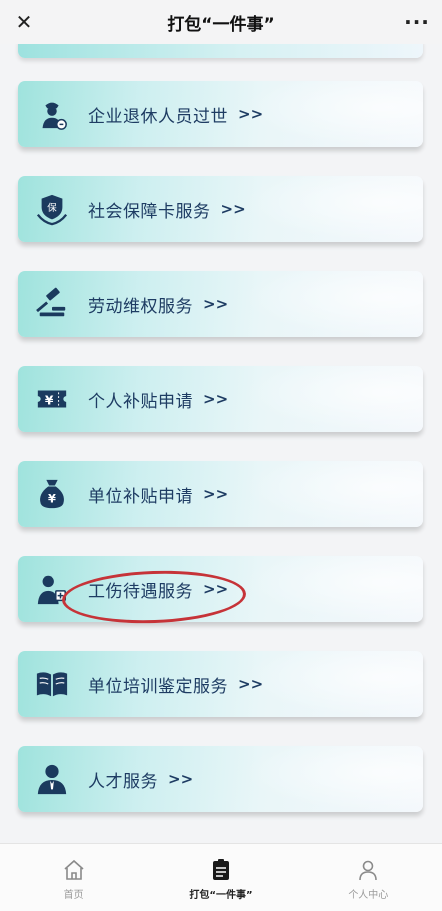 This screenshot has width=442, height=911. What do you see at coordinates (221, 895) in the screenshot?
I see `tab-label: 打包“一件事”` at bounding box center [221, 895].